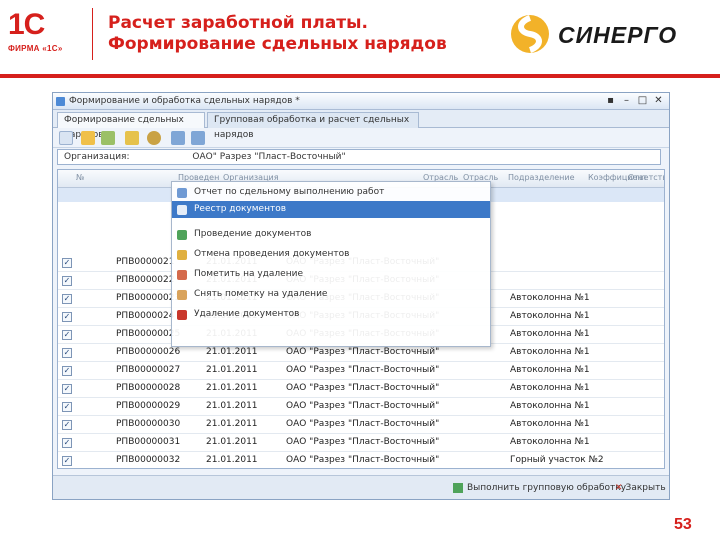 The image size is (720, 540). Describe the element at coordinates (60, 101) in the screenshot. I see `window-app-icon` at that location.